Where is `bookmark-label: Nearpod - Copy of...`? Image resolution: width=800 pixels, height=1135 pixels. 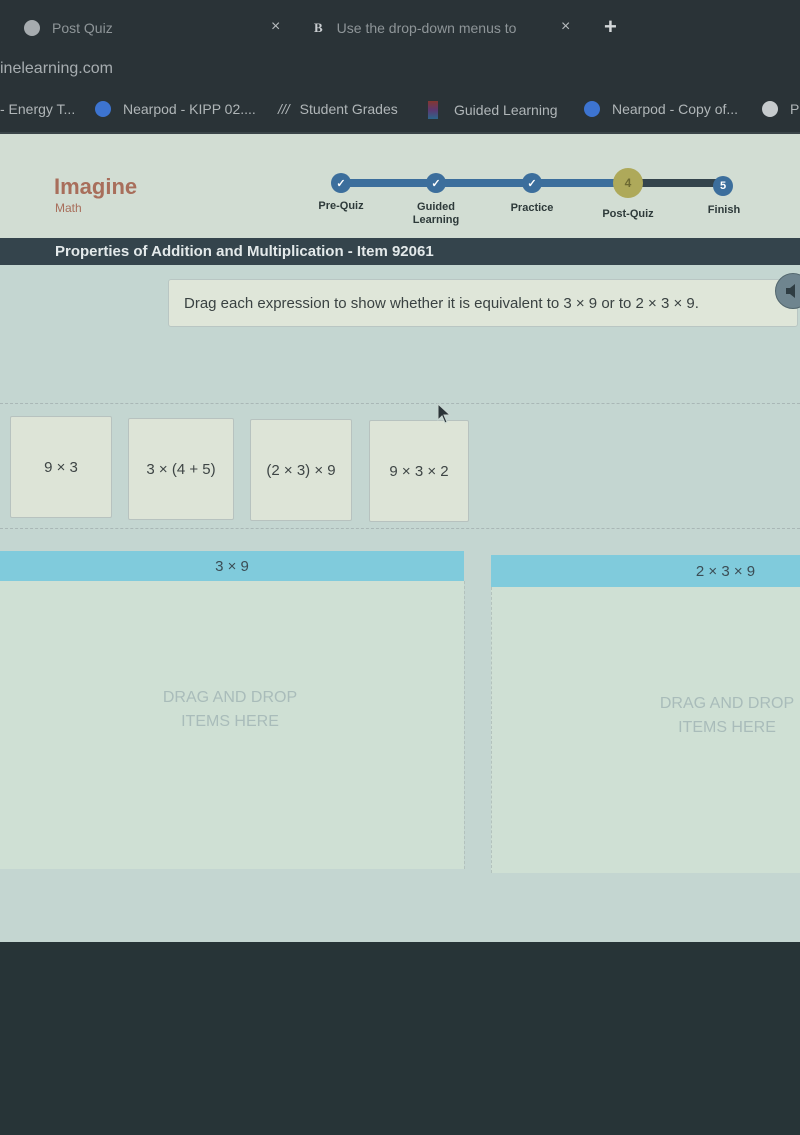
bookmark-label: Nearpod - Copy of... is located at coordinates (675, 109).